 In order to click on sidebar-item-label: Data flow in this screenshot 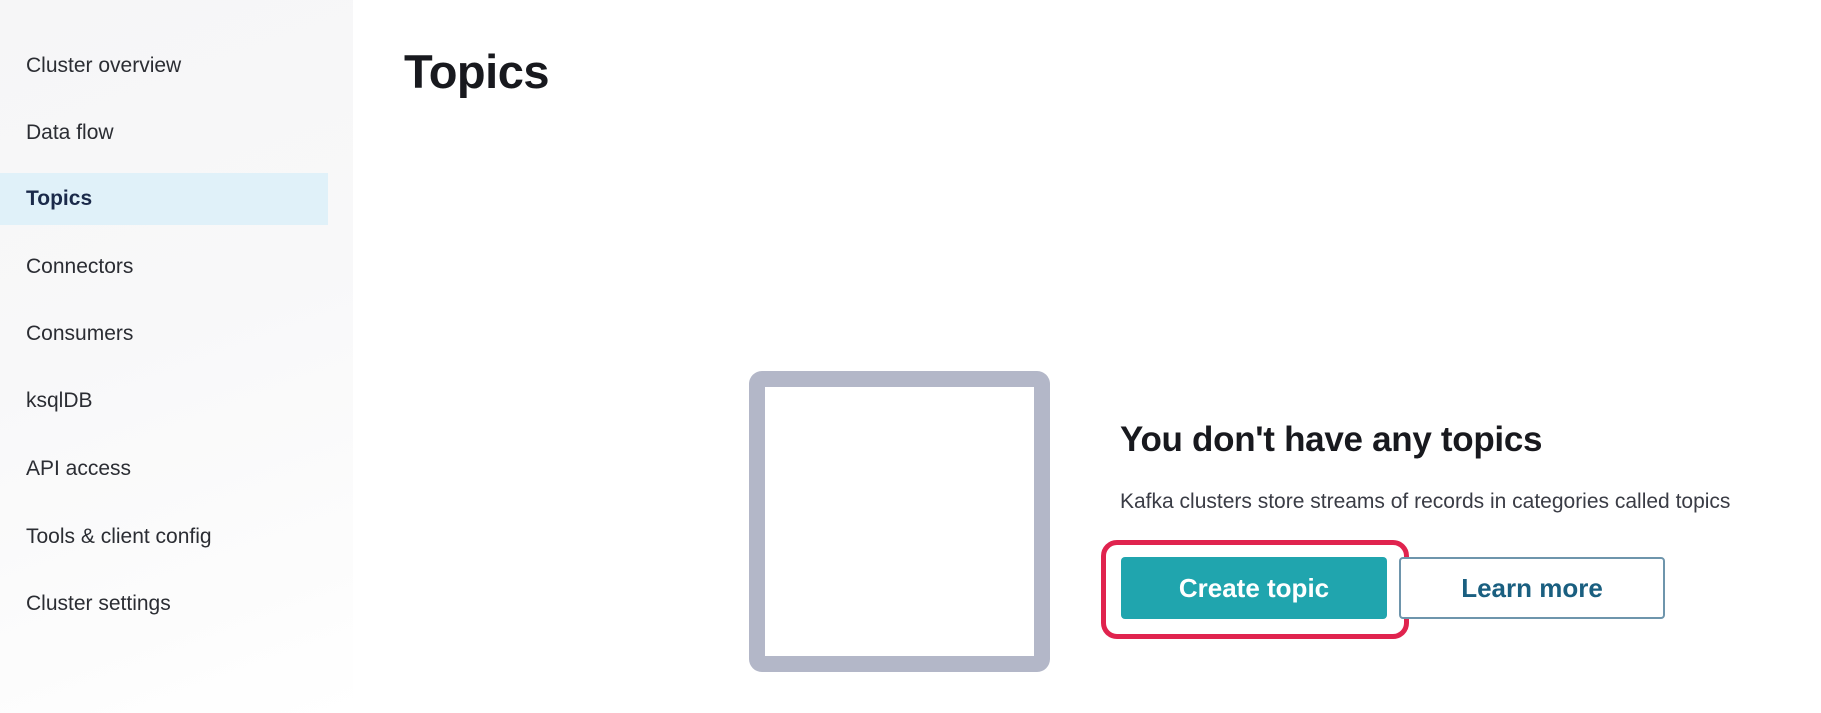, I will do `click(70, 132)`.